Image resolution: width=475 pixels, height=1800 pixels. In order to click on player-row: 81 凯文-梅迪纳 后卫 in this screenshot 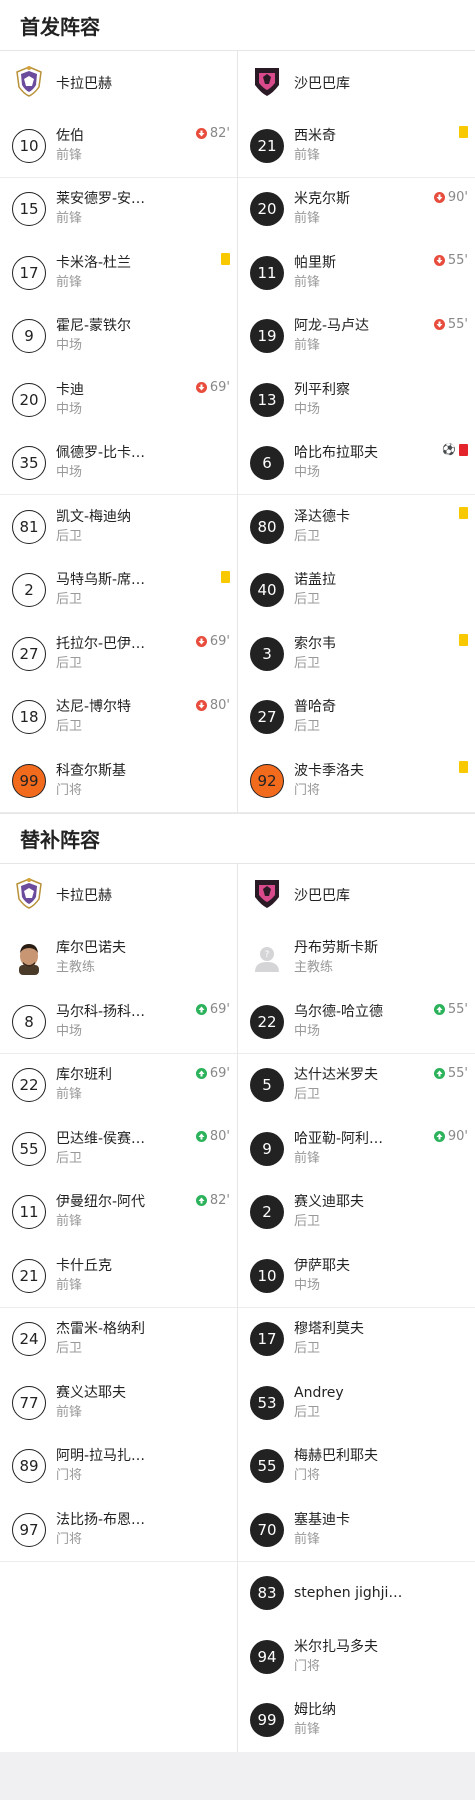, I will do `click(118, 527)`.